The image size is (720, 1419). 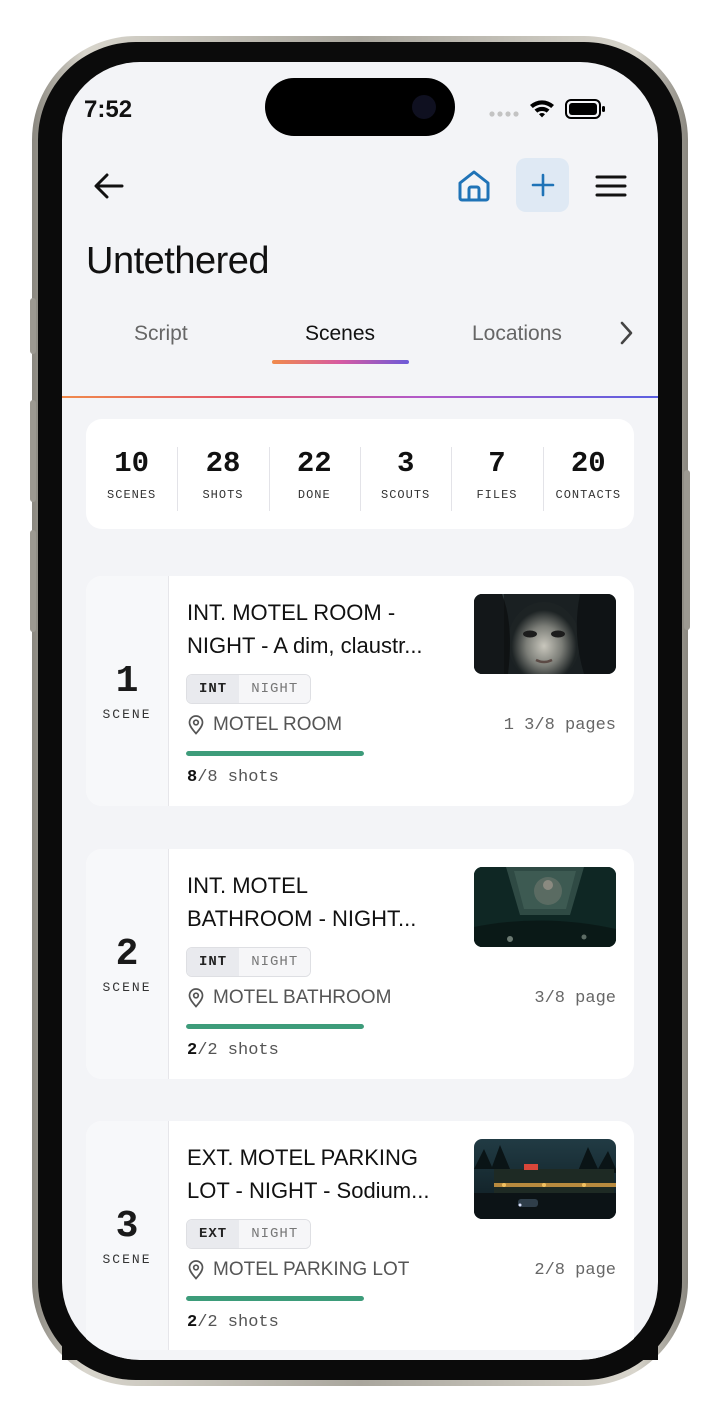 I want to click on stat-scenes: 10 SCENES, so click(x=131, y=474).